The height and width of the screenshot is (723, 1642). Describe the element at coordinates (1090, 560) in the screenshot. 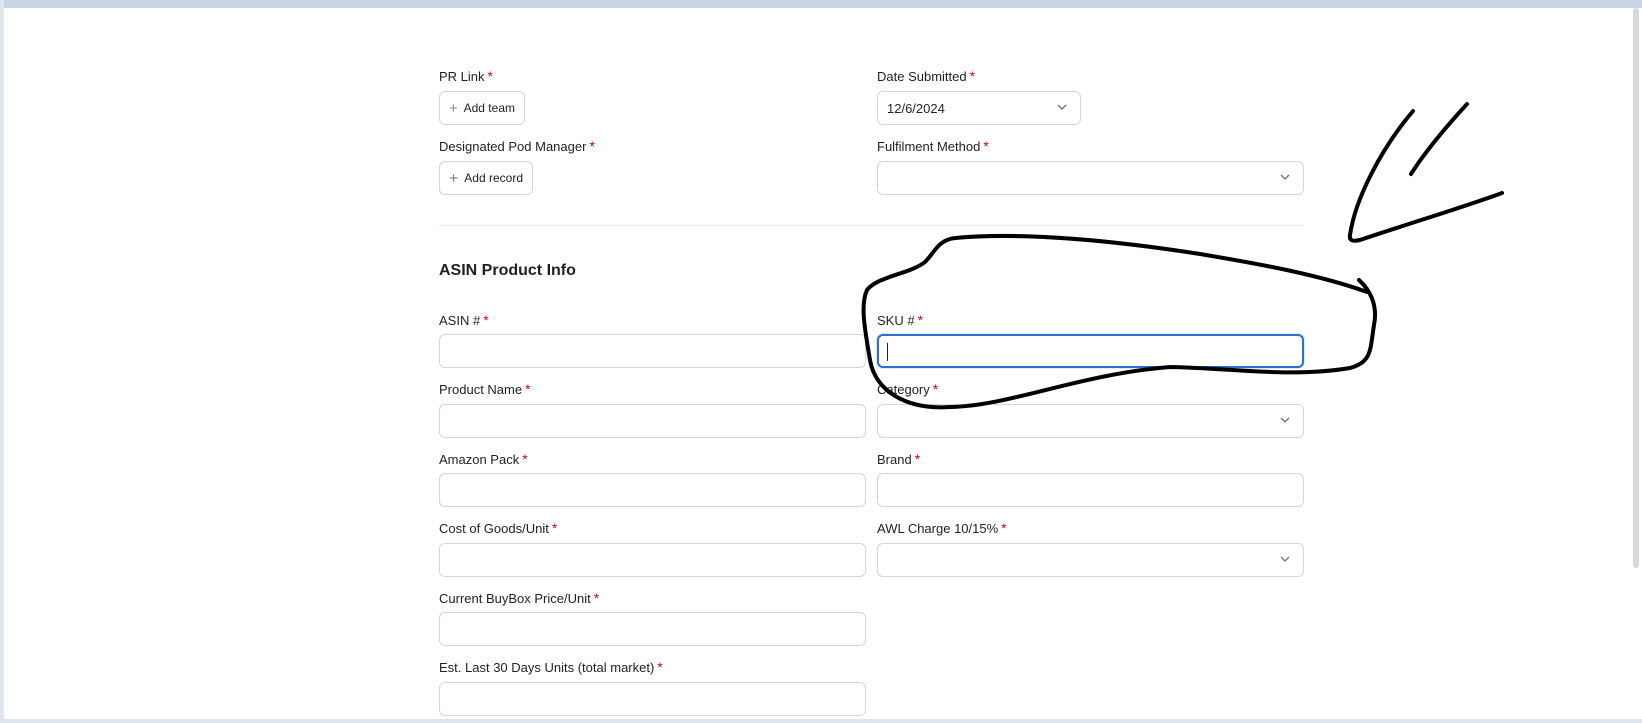

I see `awl-charge-select` at that location.